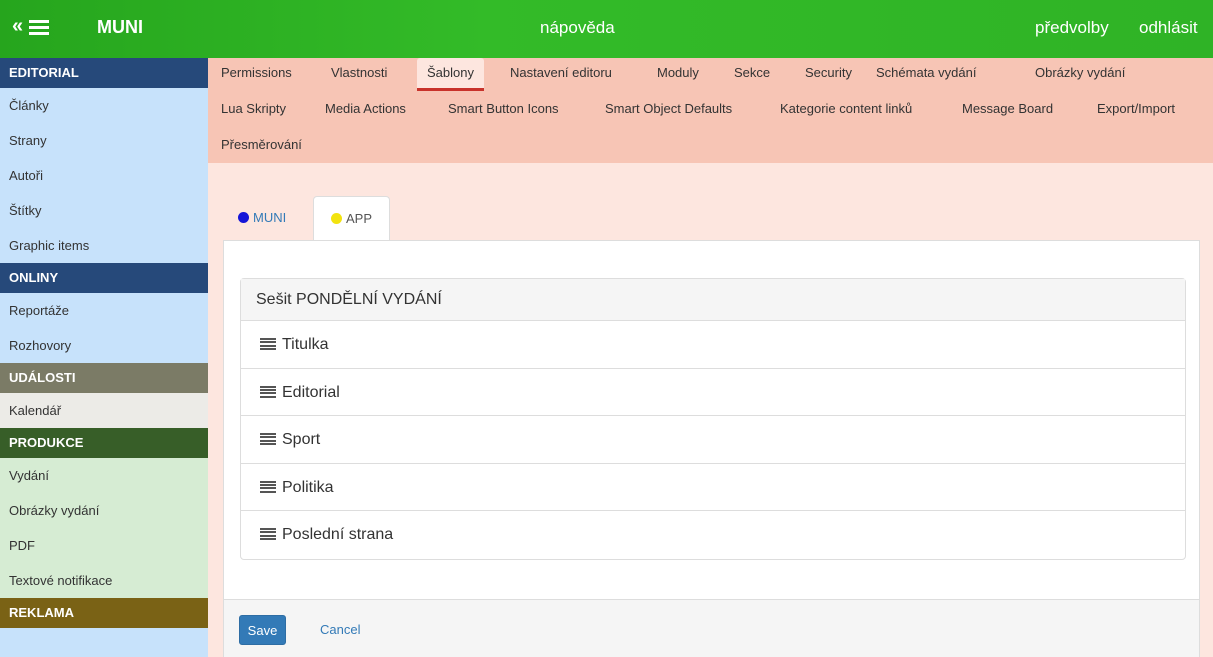 Image resolution: width=1213 pixels, height=657 pixels. What do you see at coordinates (752, 74) in the screenshot?
I see `tab-sekce: Sekce` at bounding box center [752, 74].